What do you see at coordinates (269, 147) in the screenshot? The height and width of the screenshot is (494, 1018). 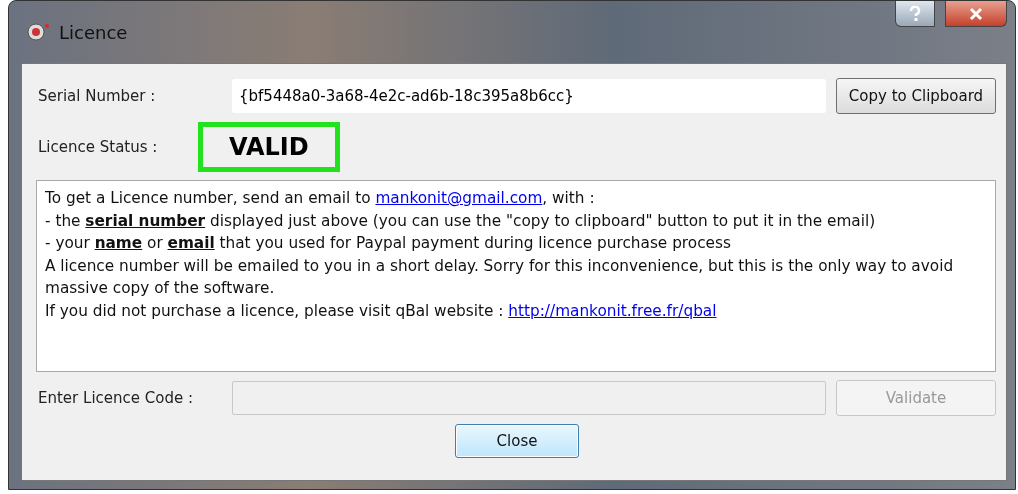 I see `licence-status: VALID` at bounding box center [269, 147].